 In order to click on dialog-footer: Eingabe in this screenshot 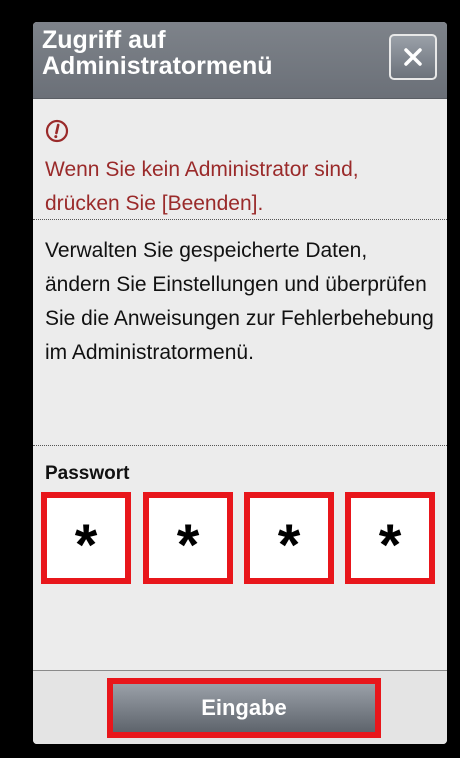, I will do `click(240, 707)`.